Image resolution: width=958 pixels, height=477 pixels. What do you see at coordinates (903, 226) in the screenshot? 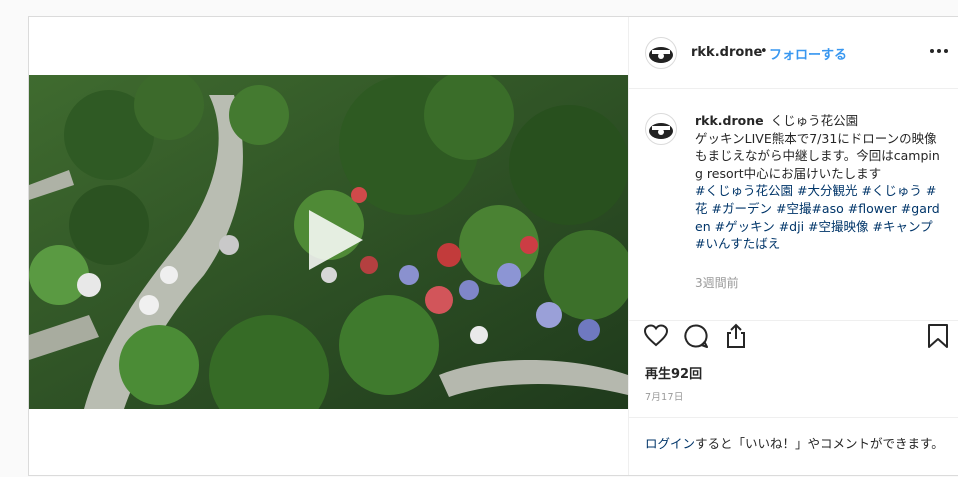
I see `hashtag: #キャンプ` at bounding box center [903, 226].